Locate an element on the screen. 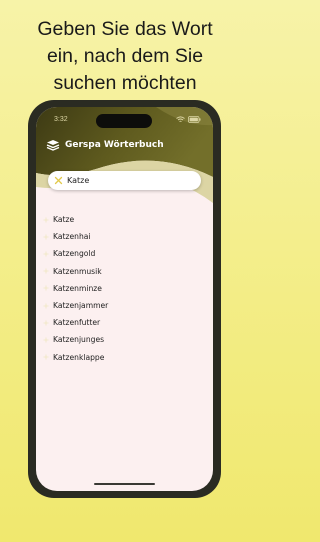  dynamic-island is located at coordinates (124, 121).